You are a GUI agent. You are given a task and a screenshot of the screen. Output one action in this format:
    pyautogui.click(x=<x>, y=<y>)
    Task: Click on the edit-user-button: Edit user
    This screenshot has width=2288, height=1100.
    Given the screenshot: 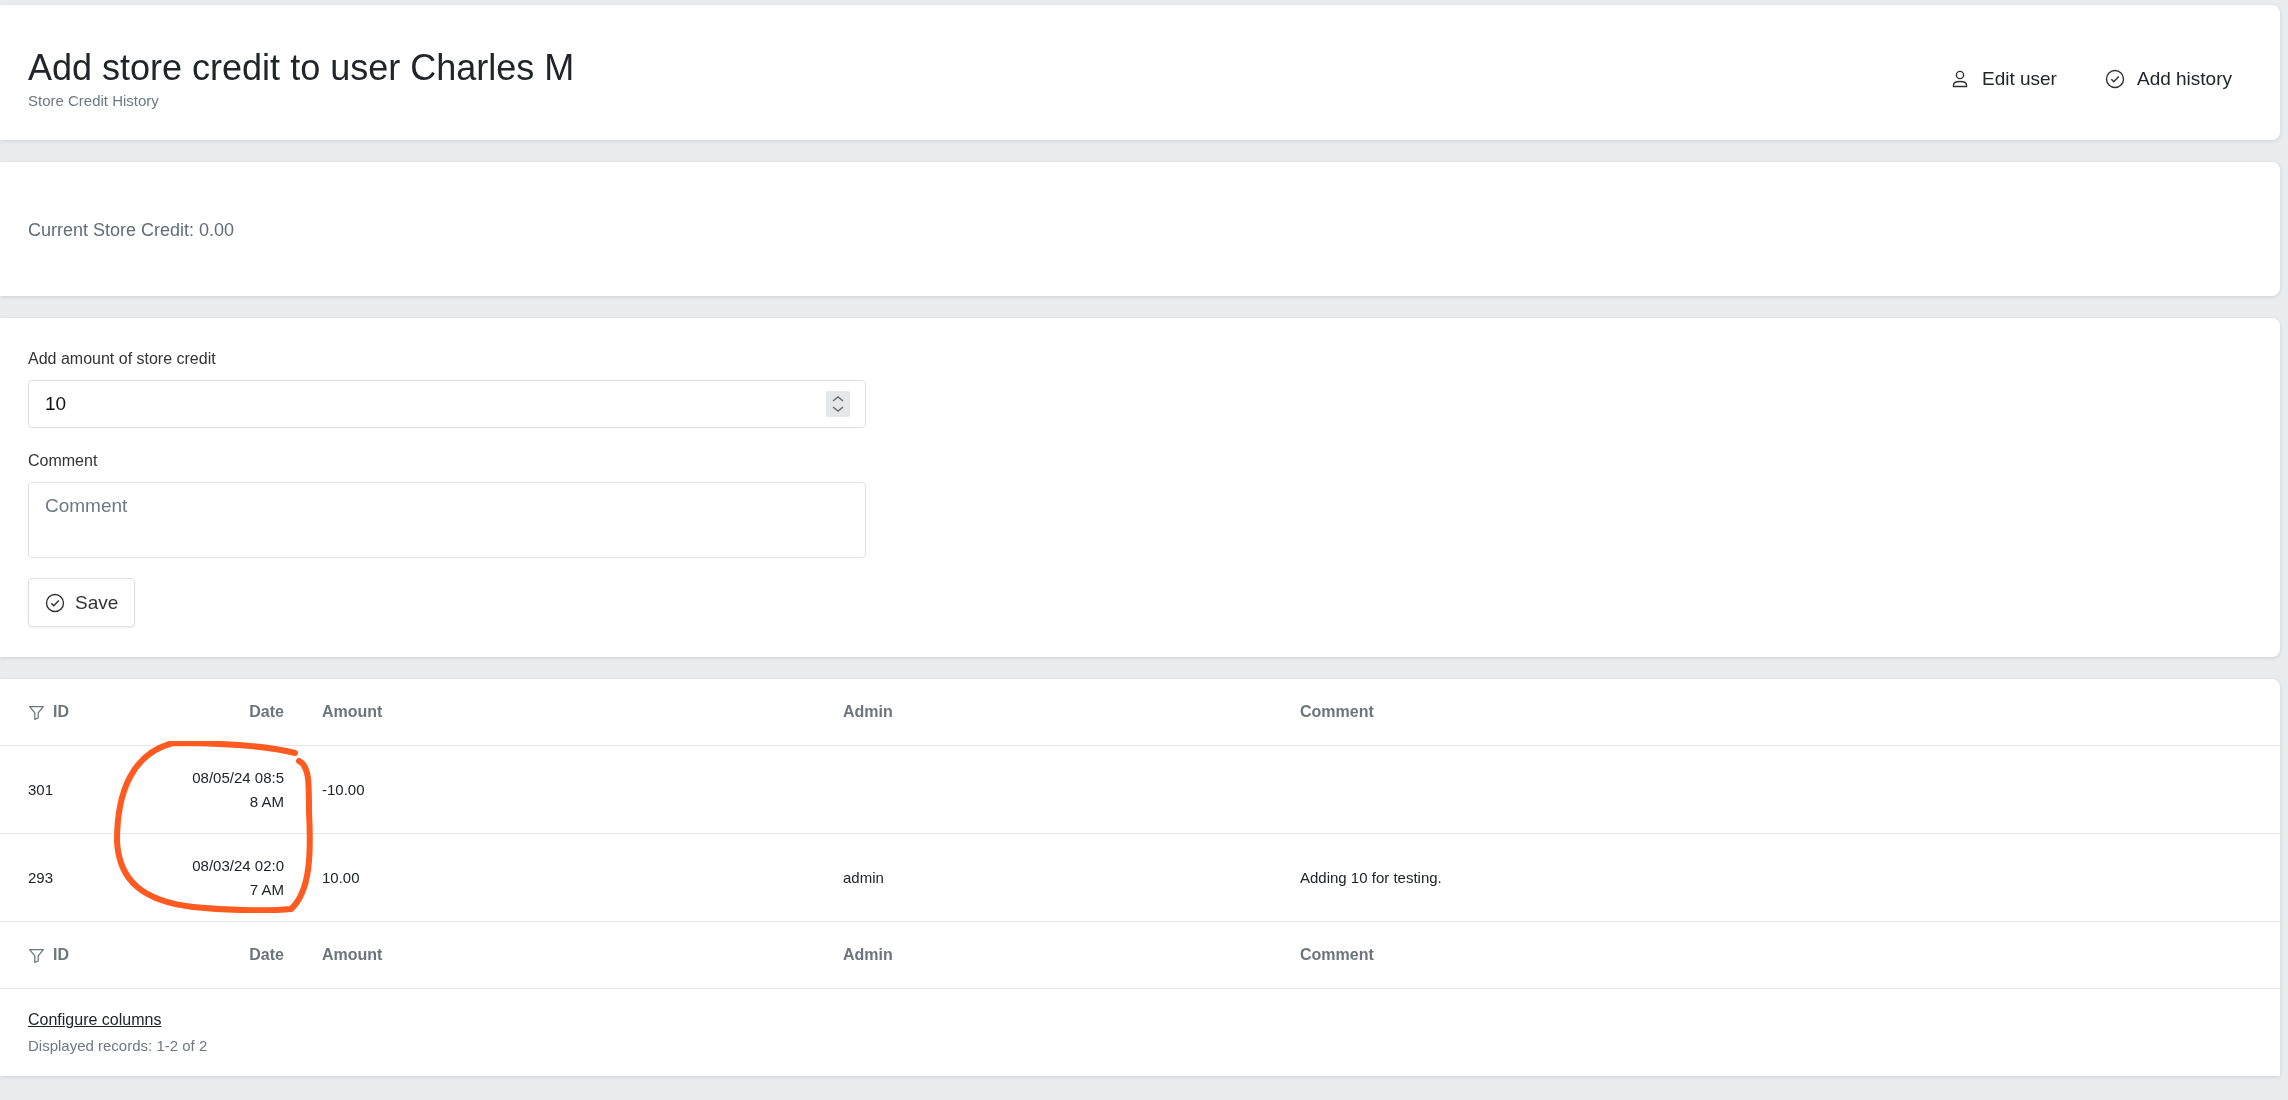 What is the action you would take?
    pyautogui.click(x=2003, y=78)
    